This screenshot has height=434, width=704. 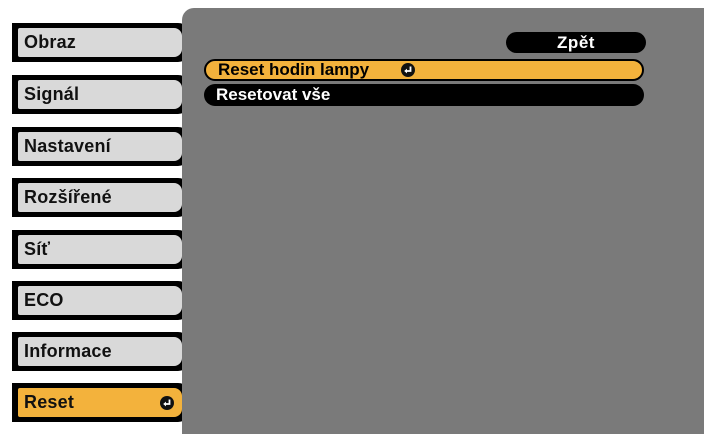 I want to click on menu-item-reset-lamp-hours: Reset hodin lampy, so click(x=424, y=70).